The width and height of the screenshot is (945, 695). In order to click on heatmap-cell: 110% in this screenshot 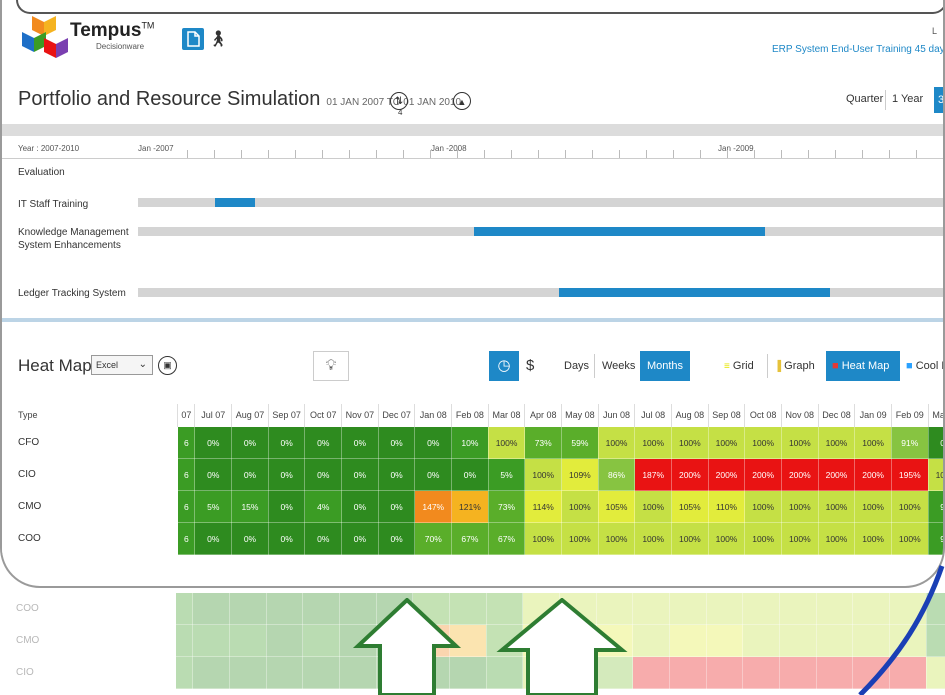, I will do `click(726, 506)`.